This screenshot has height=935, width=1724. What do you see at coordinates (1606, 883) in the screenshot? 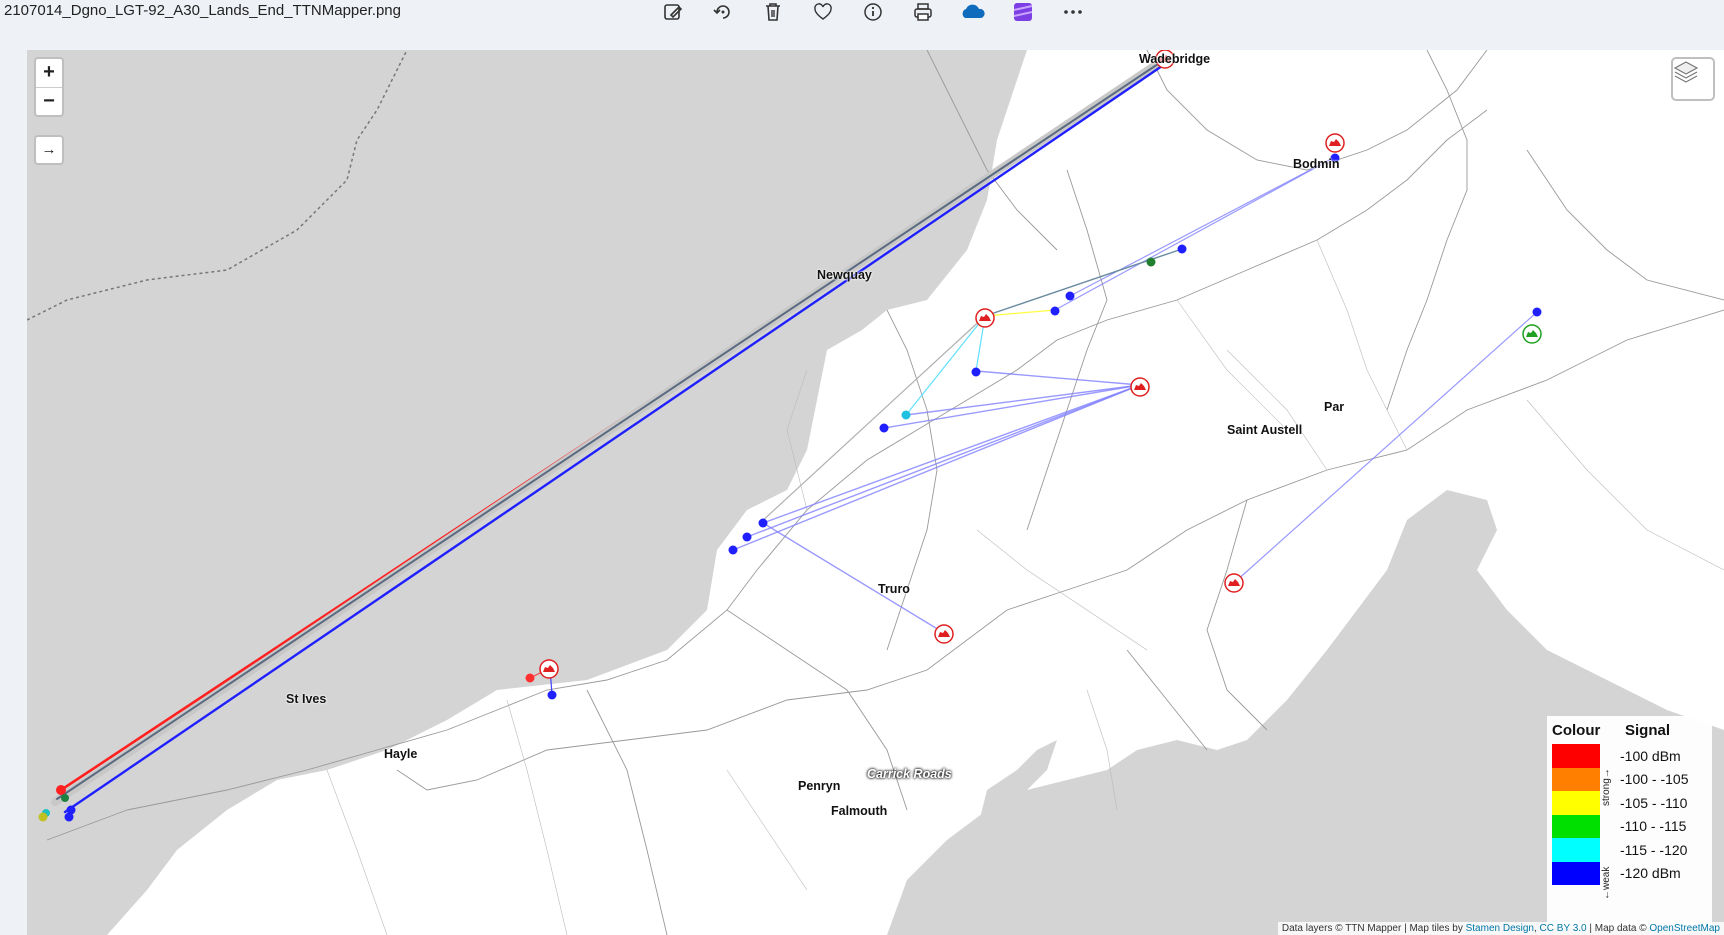
I see `legend-weak-label: ←weak` at bounding box center [1606, 883].